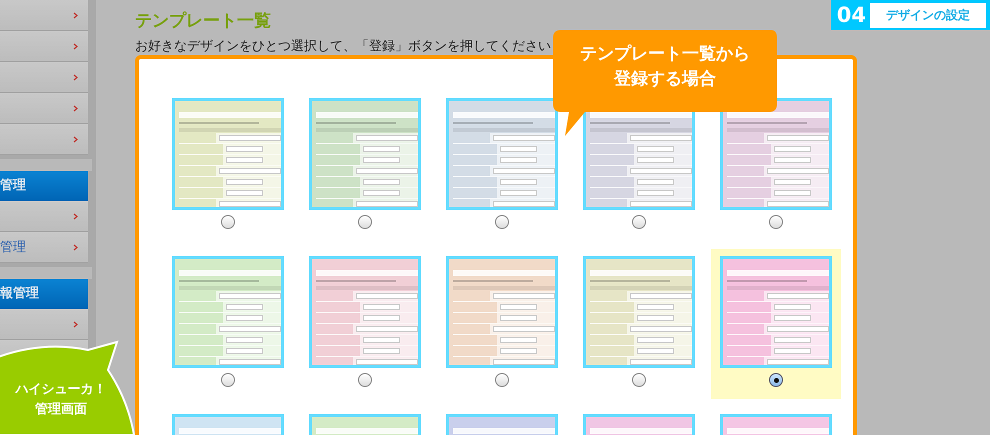  I want to click on callout-tooltip-text: テンプレート一覧から 登録する場合, so click(665, 67).